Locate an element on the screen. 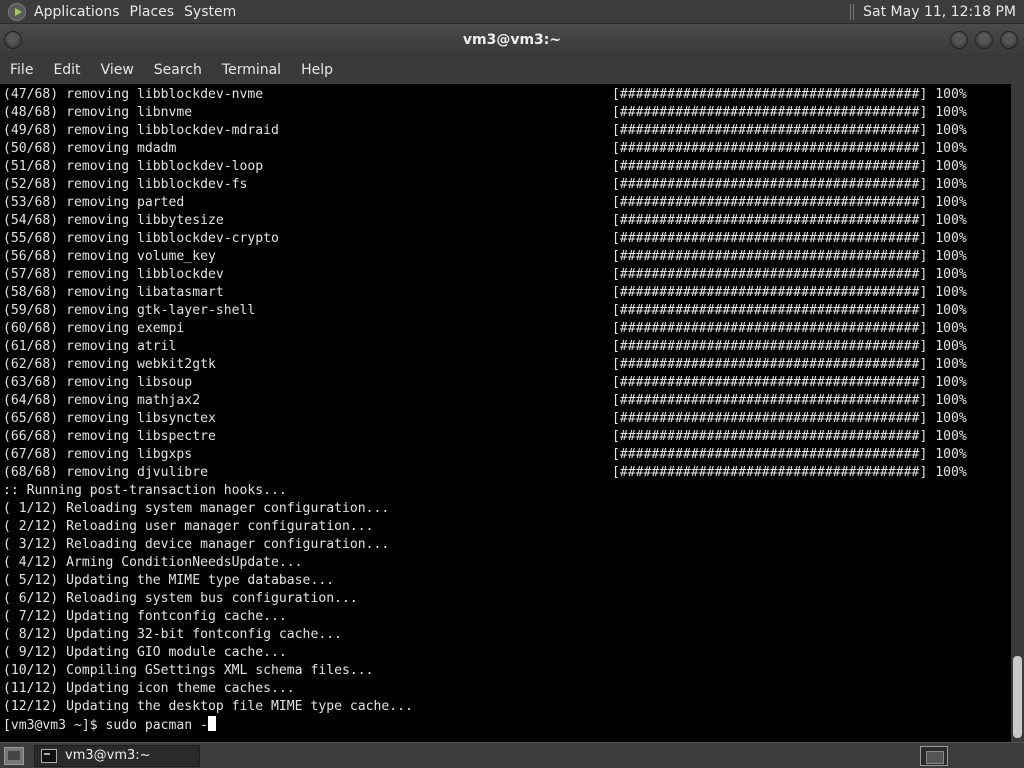  line-text: (59/68) removing gtk-layer-shell is located at coordinates (129, 310).